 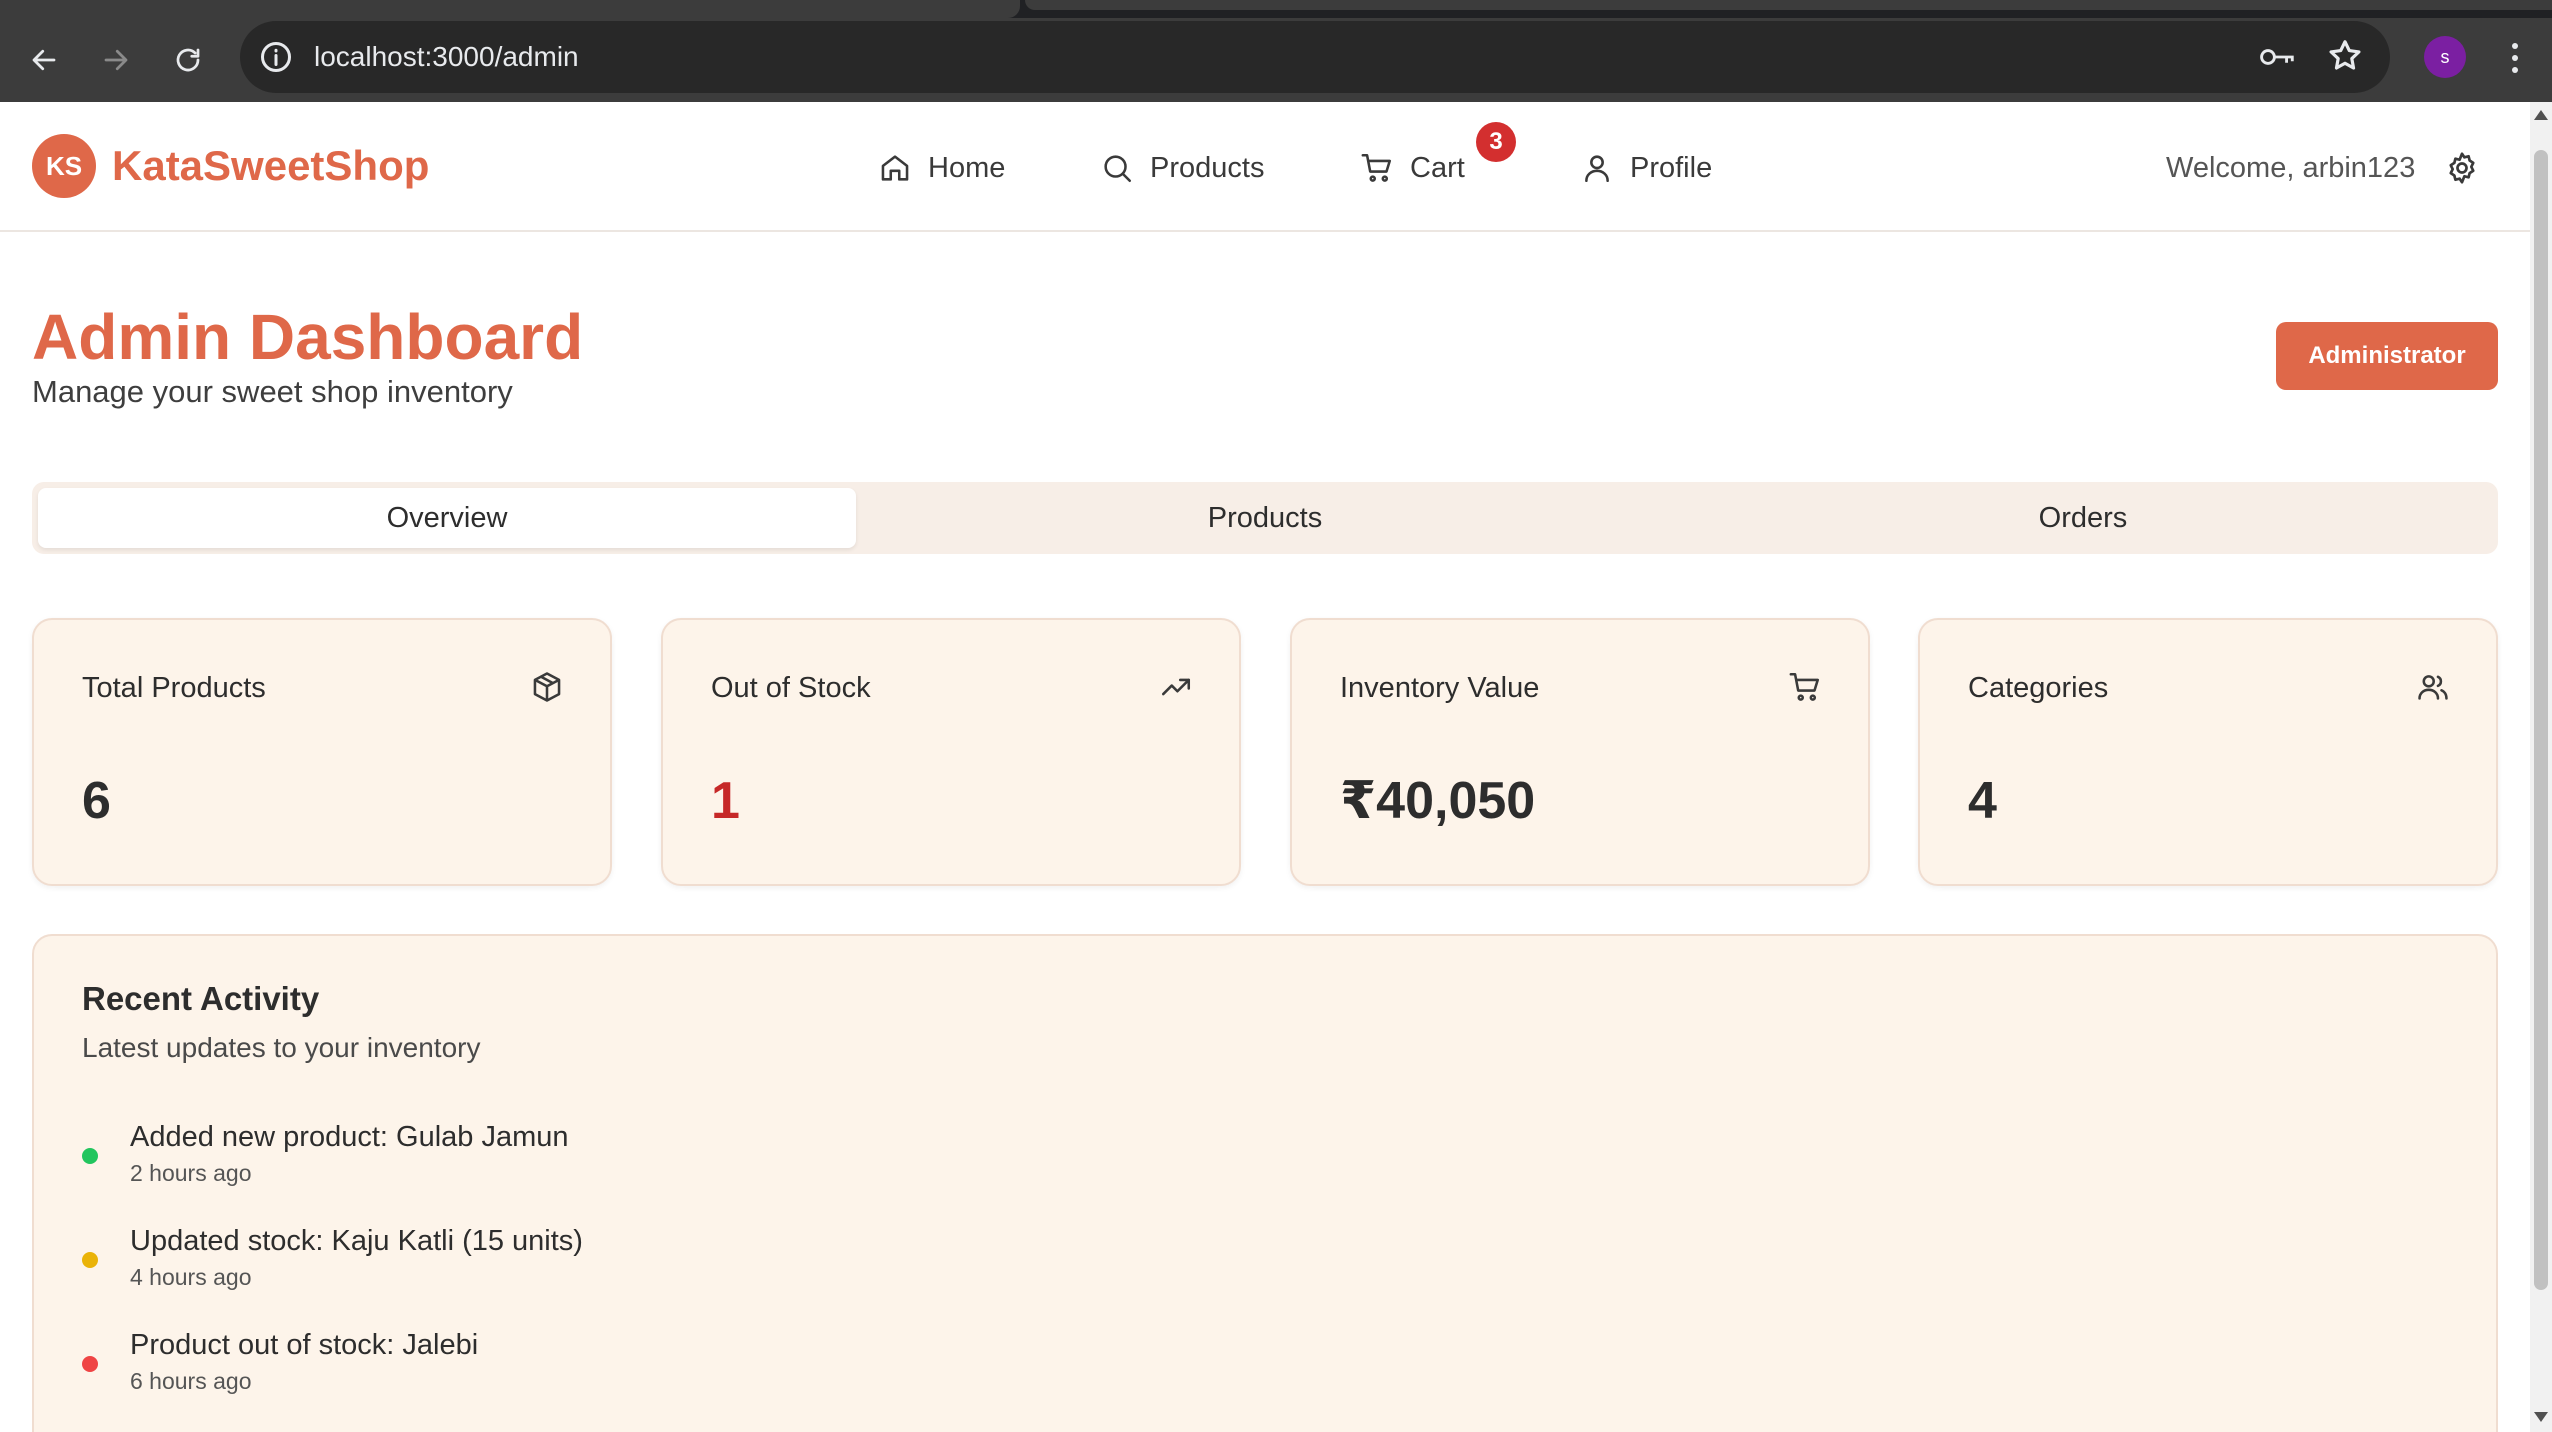 I want to click on nav-home: Home, so click(x=941, y=168).